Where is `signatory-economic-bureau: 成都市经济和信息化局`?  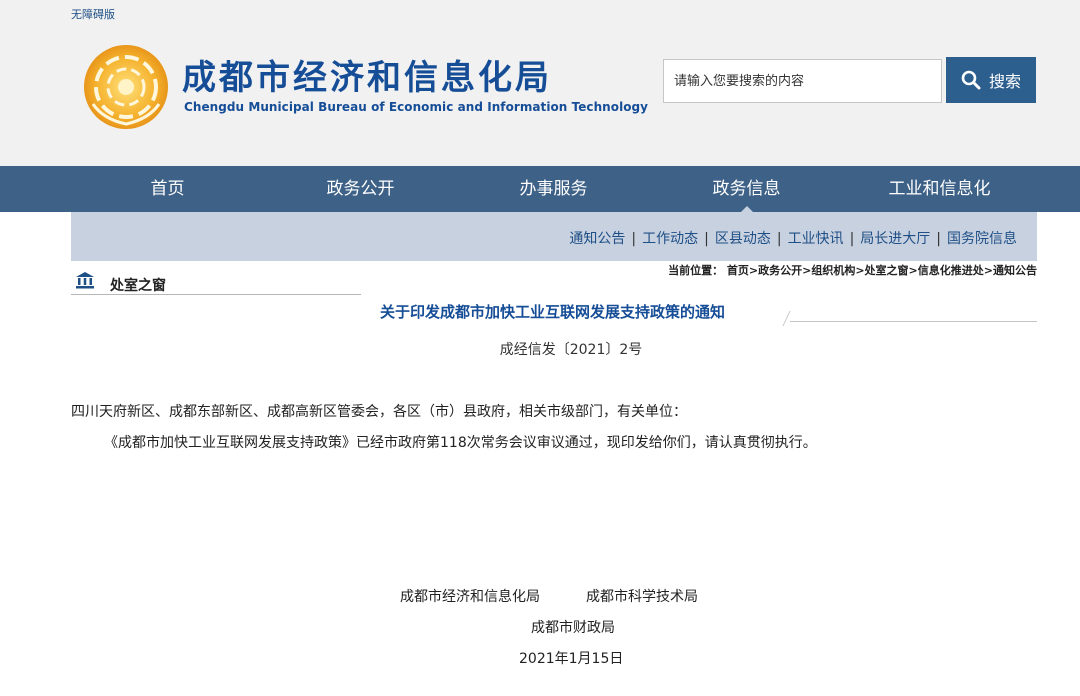
signatory-economic-bureau: 成都市经济和信息化局 is located at coordinates (470, 597).